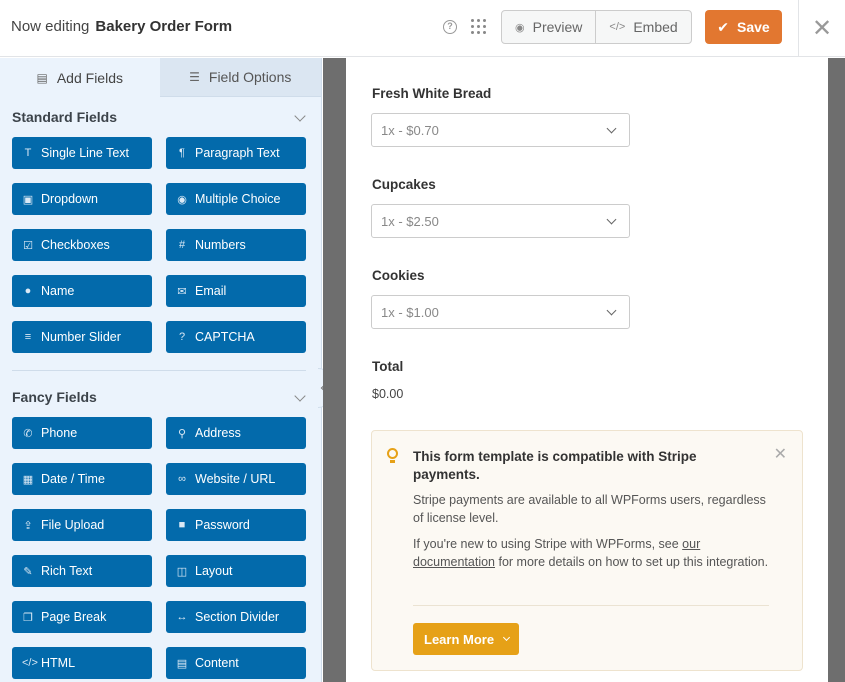 The height and width of the screenshot is (682, 845). Describe the element at coordinates (404, 184) in the screenshot. I see `item-label-cupcakes: Cupcakes` at that location.